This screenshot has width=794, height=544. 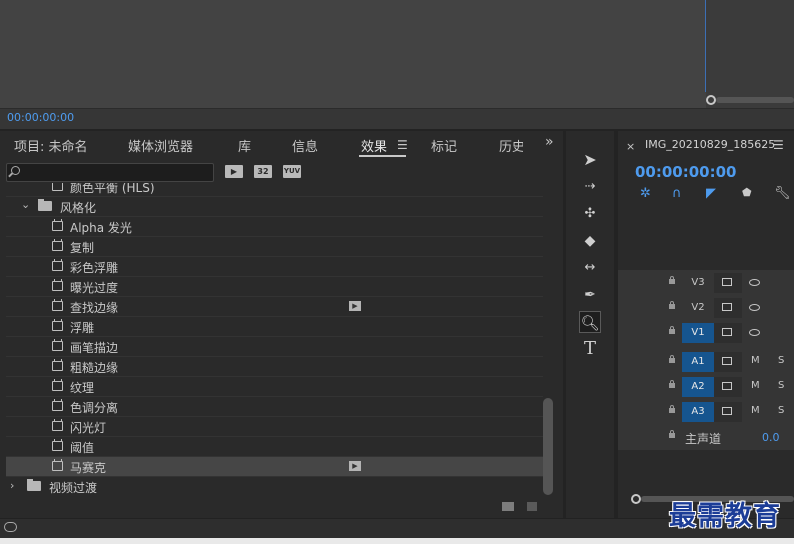 I want to click on tab-project: 项目: 未命名, so click(x=51, y=145).